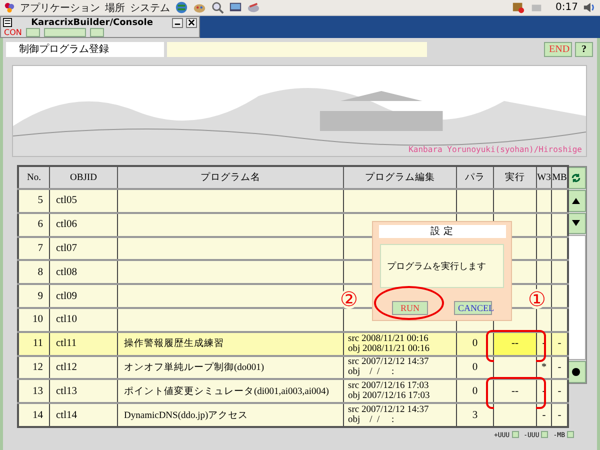 The height and width of the screenshot is (450, 600). Describe the element at coordinates (34, 224) in the screenshot. I see `table-cell: 6` at that location.